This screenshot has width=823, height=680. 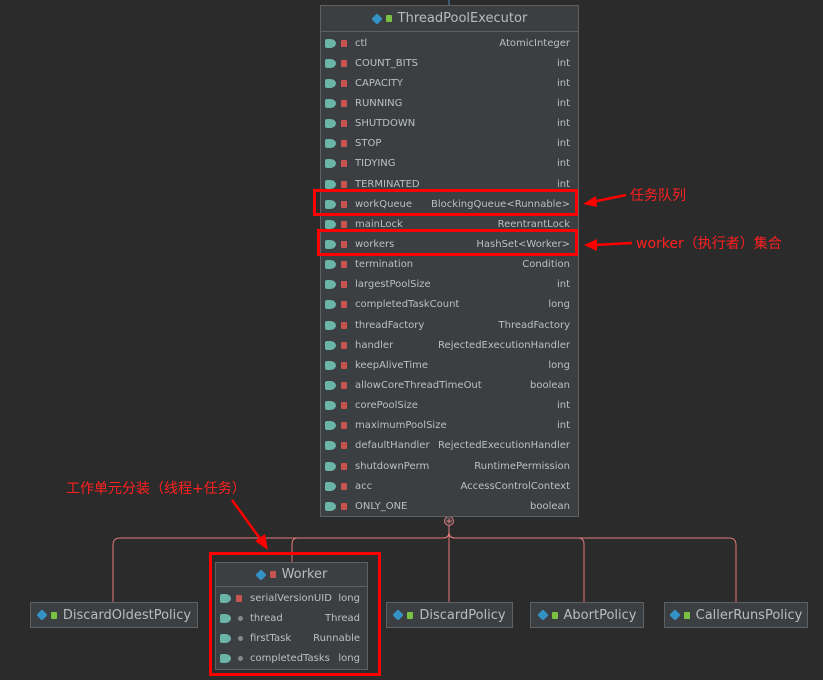 What do you see at coordinates (401, 426) in the screenshot?
I see `field-name: maximumPoolSize` at bounding box center [401, 426].